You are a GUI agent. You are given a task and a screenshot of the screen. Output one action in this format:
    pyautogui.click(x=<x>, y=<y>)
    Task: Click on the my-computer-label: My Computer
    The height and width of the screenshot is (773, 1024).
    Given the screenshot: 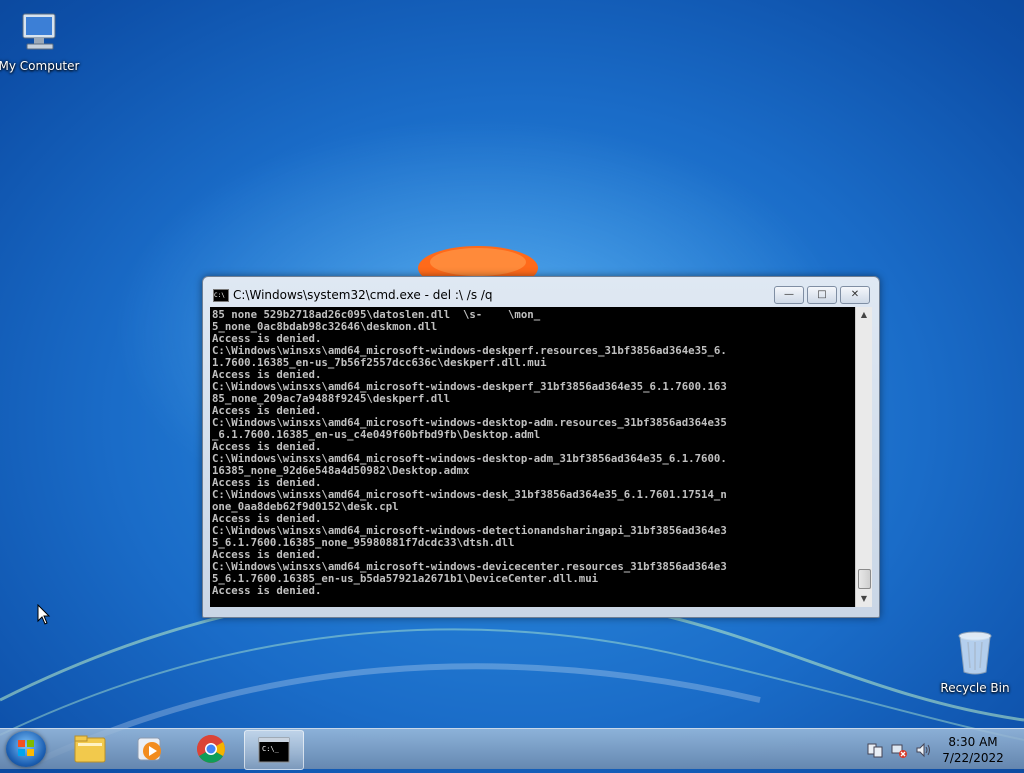 What is the action you would take?
    pyautogui.click(x=40, y=66)
    